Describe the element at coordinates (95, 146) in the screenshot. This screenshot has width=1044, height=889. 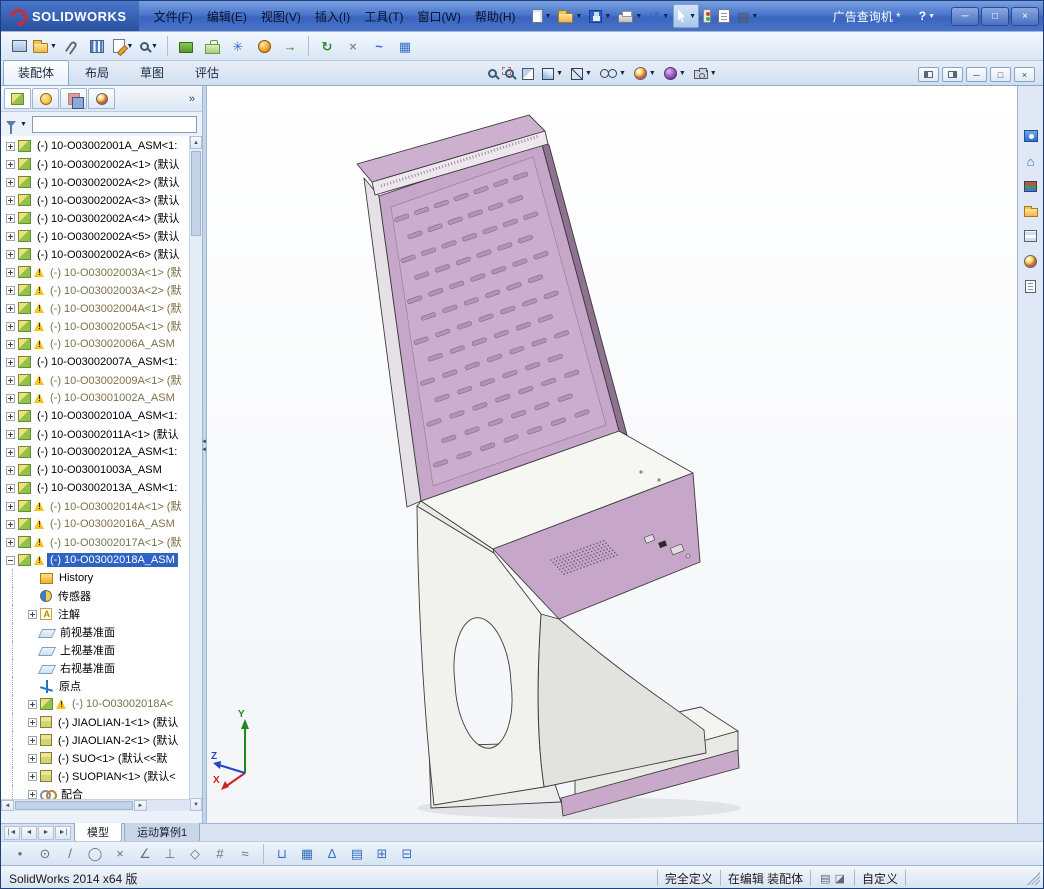
I see `tree-item: (-) 10-O03002001A_ASM<1:` at that location.